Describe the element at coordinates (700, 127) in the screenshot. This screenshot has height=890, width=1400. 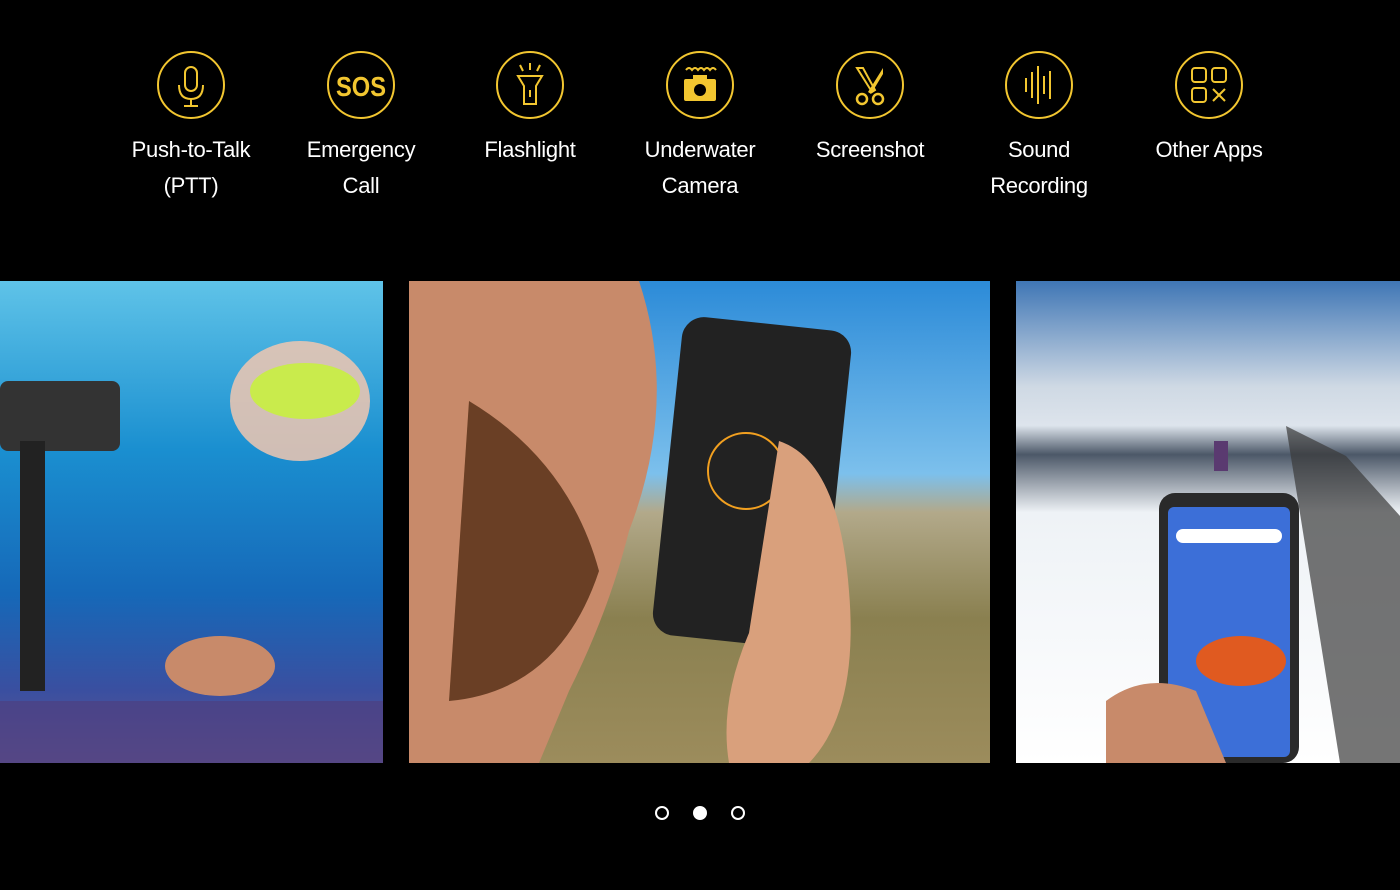
I see `feature-underwater-camera: Underwater Camera` at that location.